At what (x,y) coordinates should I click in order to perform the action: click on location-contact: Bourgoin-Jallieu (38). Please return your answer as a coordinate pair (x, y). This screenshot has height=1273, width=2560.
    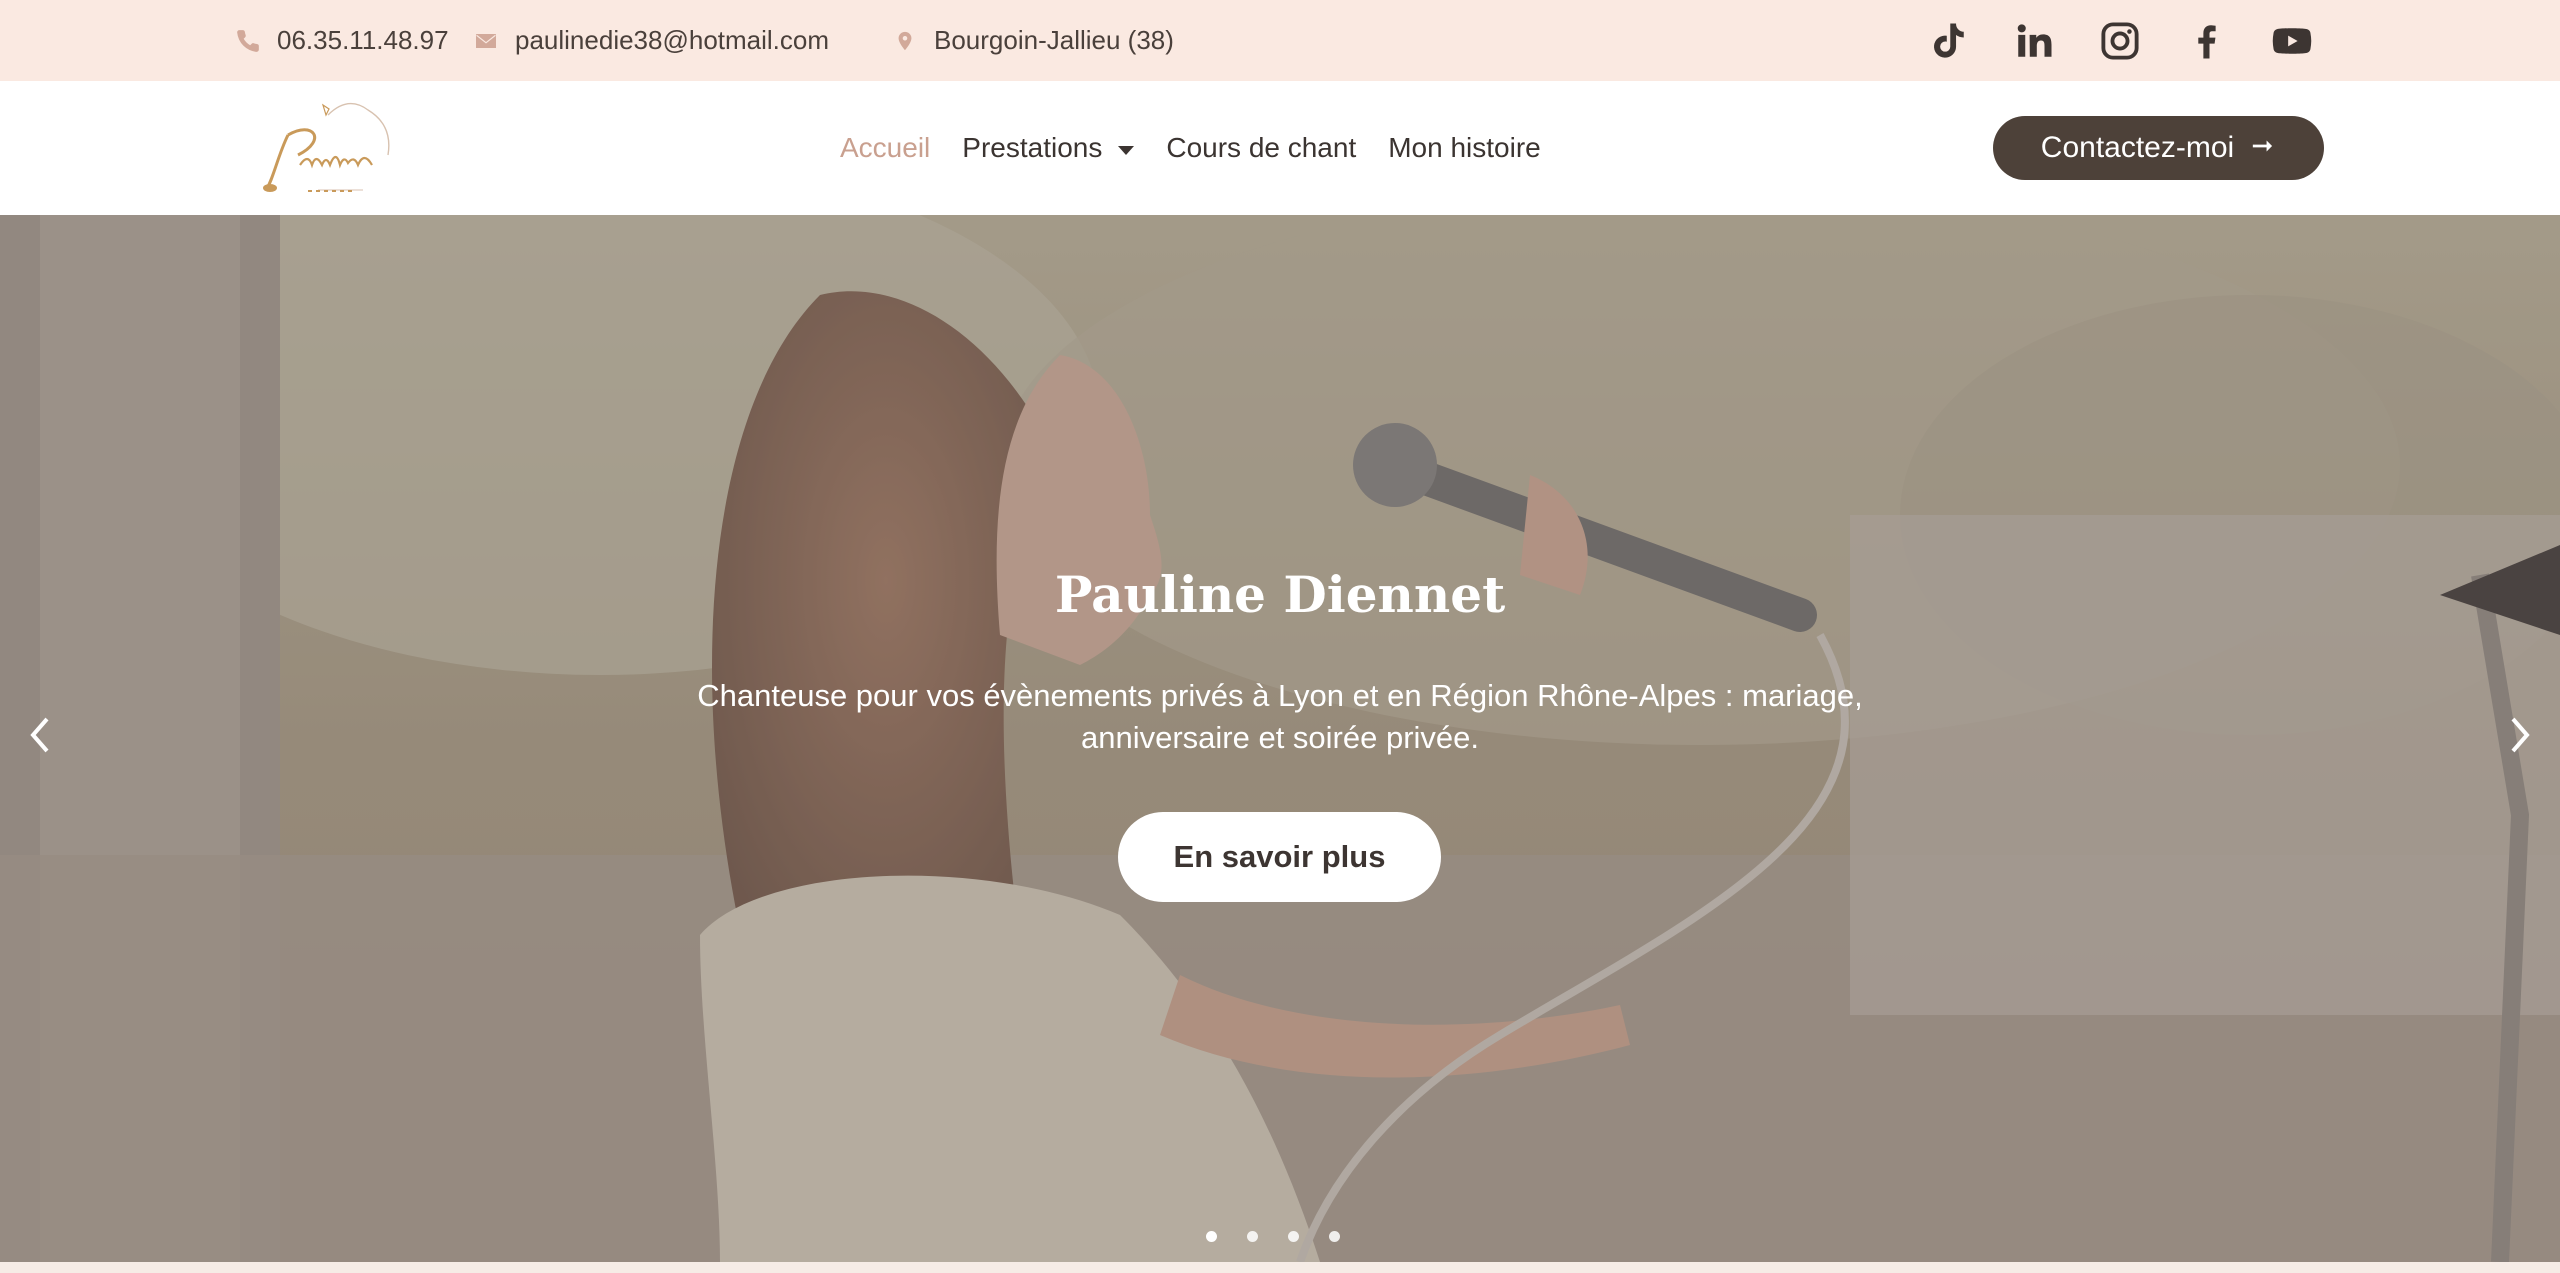
    Looking at the image, I should click on (1032, 40).